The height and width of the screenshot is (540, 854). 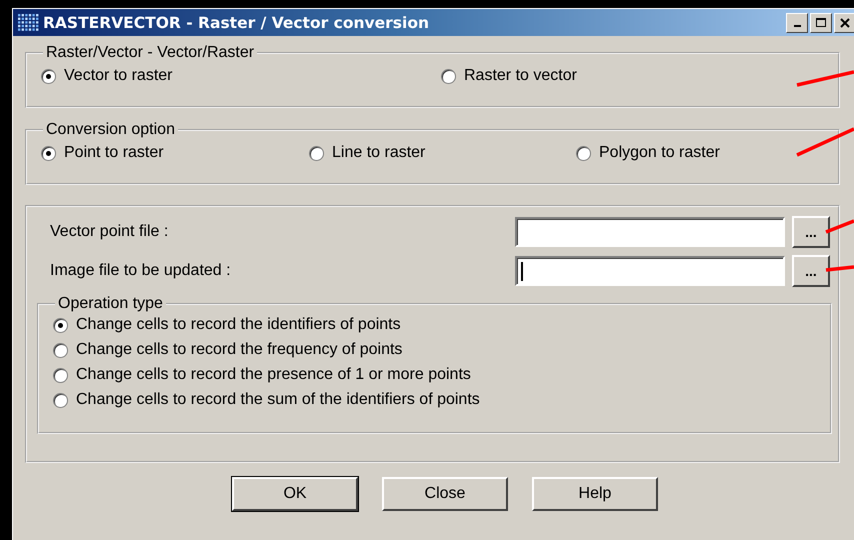 What do you see at coordinates (278, 400) in the screenshot?
I see `radio-label: Change cells to record the sum of the identifiers of points` at bounding box center [278, 400].